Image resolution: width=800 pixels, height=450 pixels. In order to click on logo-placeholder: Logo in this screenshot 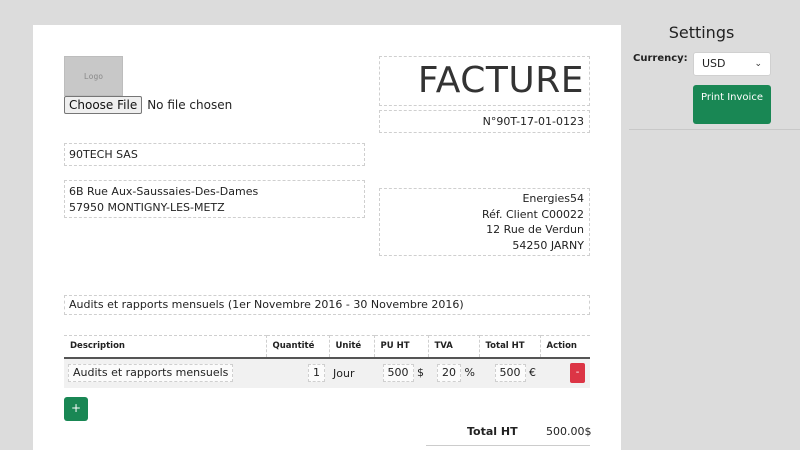, I will do `click(93, 76)`.